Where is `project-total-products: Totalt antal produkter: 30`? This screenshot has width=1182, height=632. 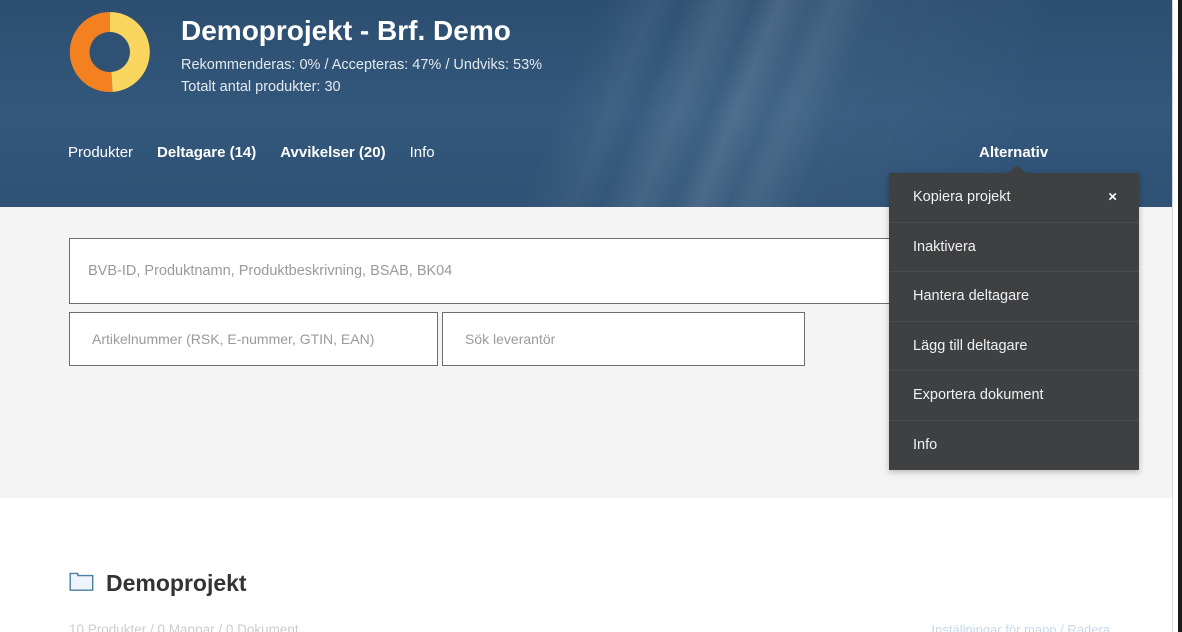 project-total-products: Totalt antal produkter: 30 is located at coordinates (261, 87).